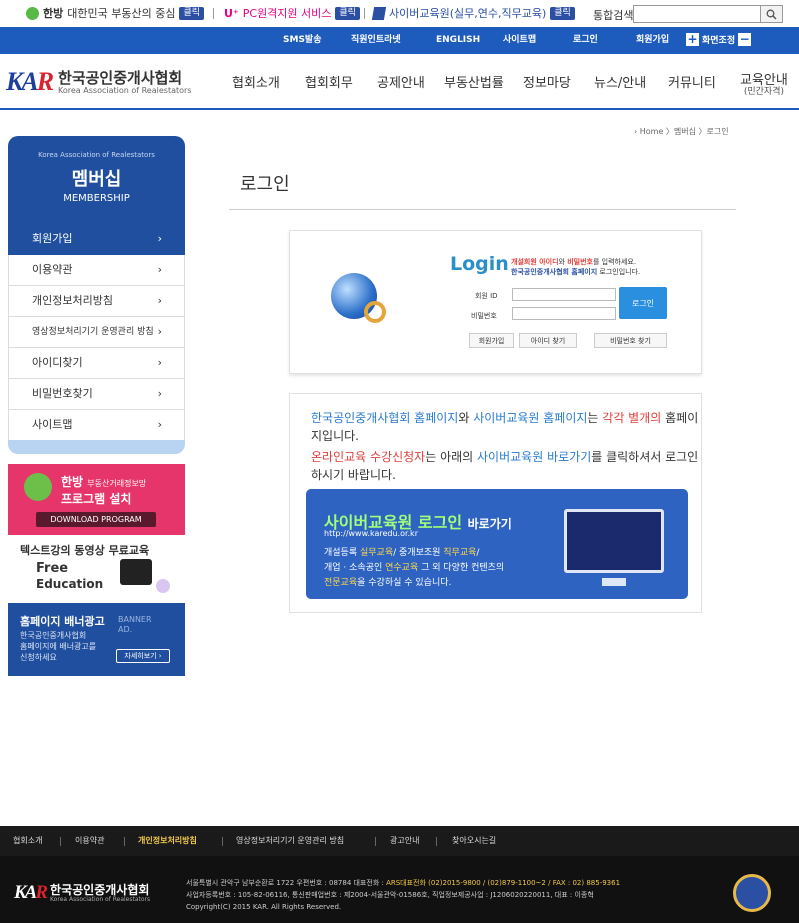 The height and width of the screenshot is (923, 799). I want to click on footer-link-cctv: 영상정보처리기기 운영관리 방침, so click(290, 841).